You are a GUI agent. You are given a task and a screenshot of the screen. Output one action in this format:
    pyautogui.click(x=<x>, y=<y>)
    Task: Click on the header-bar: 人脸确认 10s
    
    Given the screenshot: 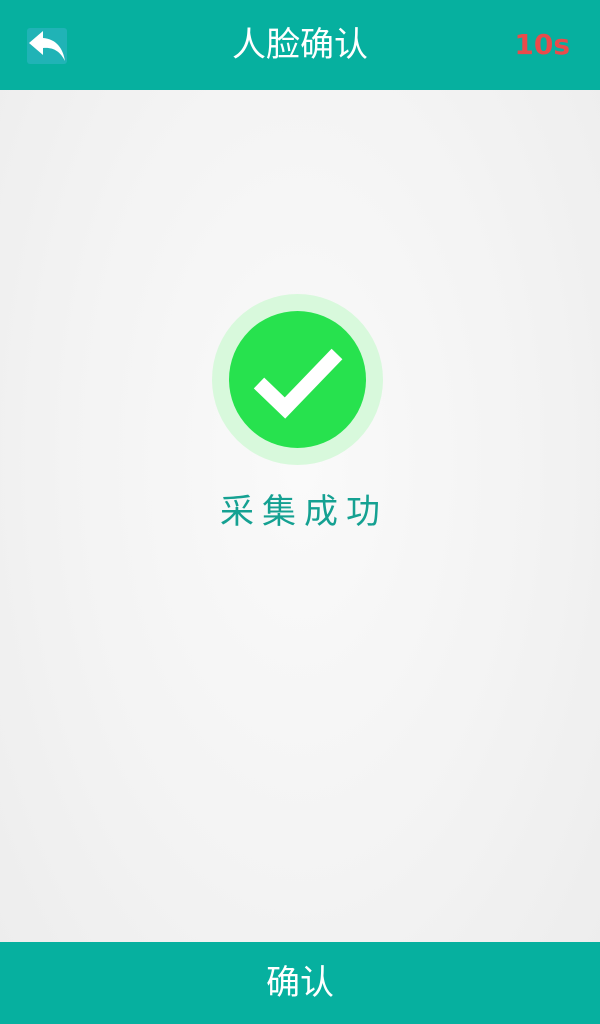 What is the action you would take?
    pyautogui.click(x=300, y=45)
    